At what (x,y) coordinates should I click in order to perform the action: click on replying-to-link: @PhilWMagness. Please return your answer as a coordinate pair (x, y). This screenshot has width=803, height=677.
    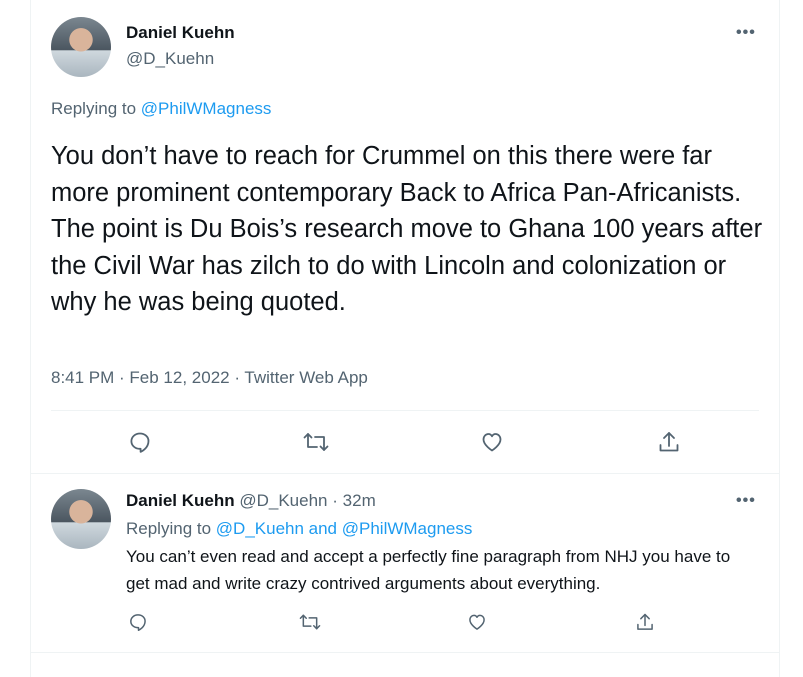
    Looking at the image, I should click on (206, 108).